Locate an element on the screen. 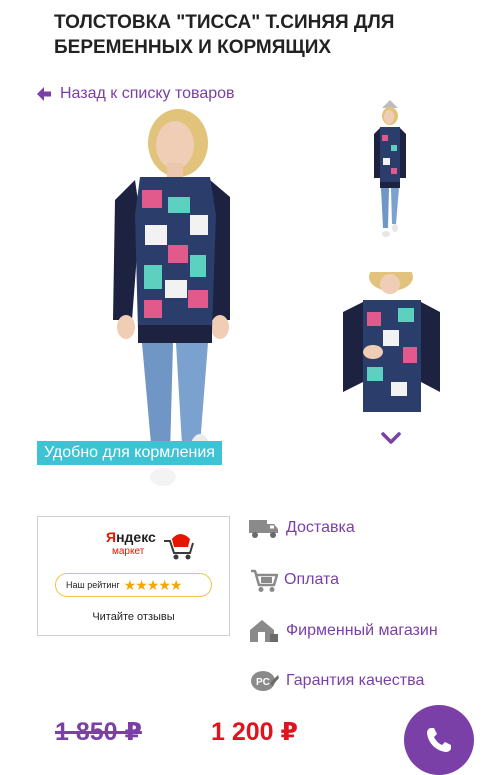  chevron-down-icon is located at coordinates (391, 438).